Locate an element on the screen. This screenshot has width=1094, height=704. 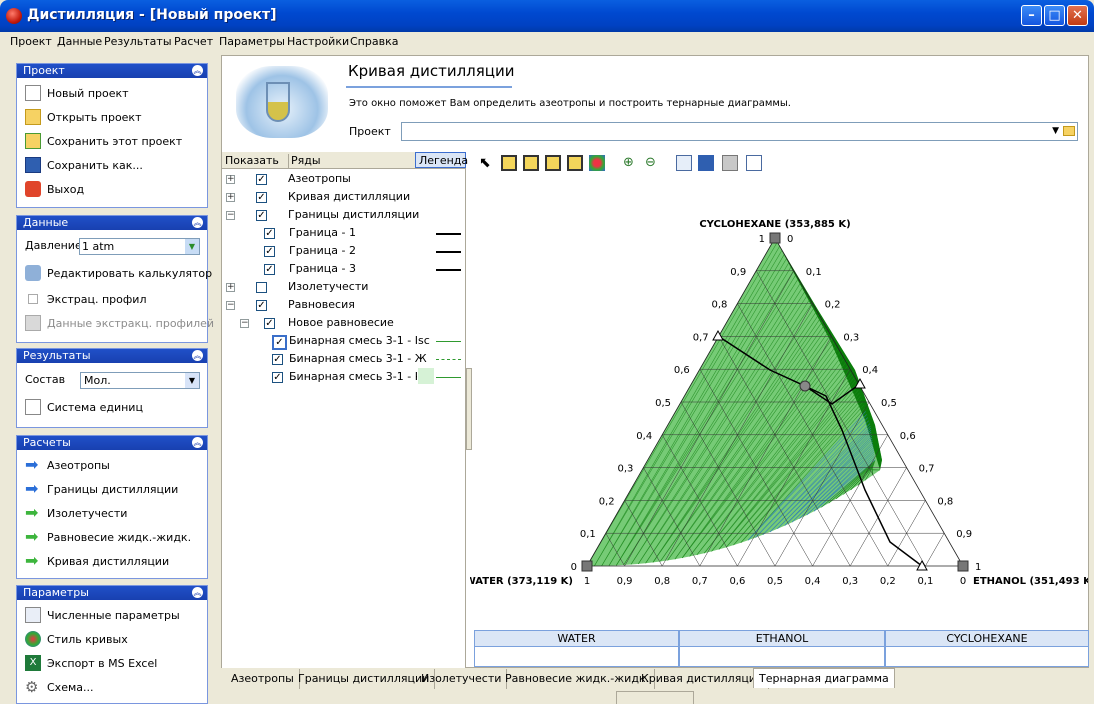
project-combo: ▼ is located at coordinates (739, 131).